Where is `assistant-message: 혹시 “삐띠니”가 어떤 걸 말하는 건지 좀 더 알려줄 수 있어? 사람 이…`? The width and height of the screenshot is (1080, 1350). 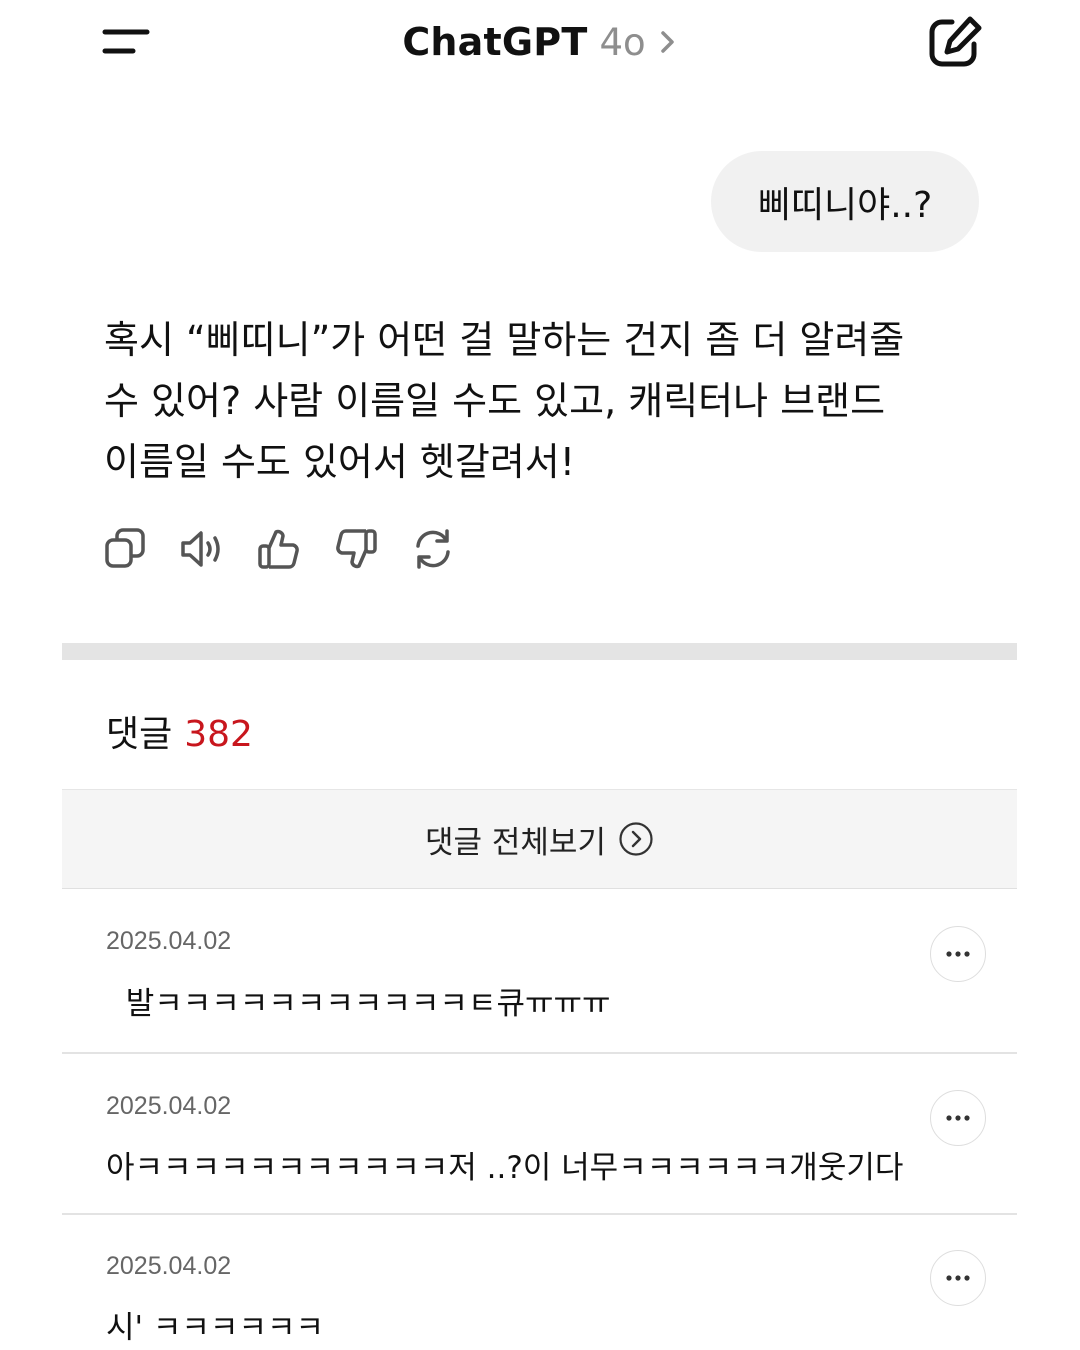
assistant-message: 혹시 “삐띠니”가 어떤 걸 말하는 건지 좀 더 알려줄 수 있어? 사람 이… is located at coordinates (544, 401).